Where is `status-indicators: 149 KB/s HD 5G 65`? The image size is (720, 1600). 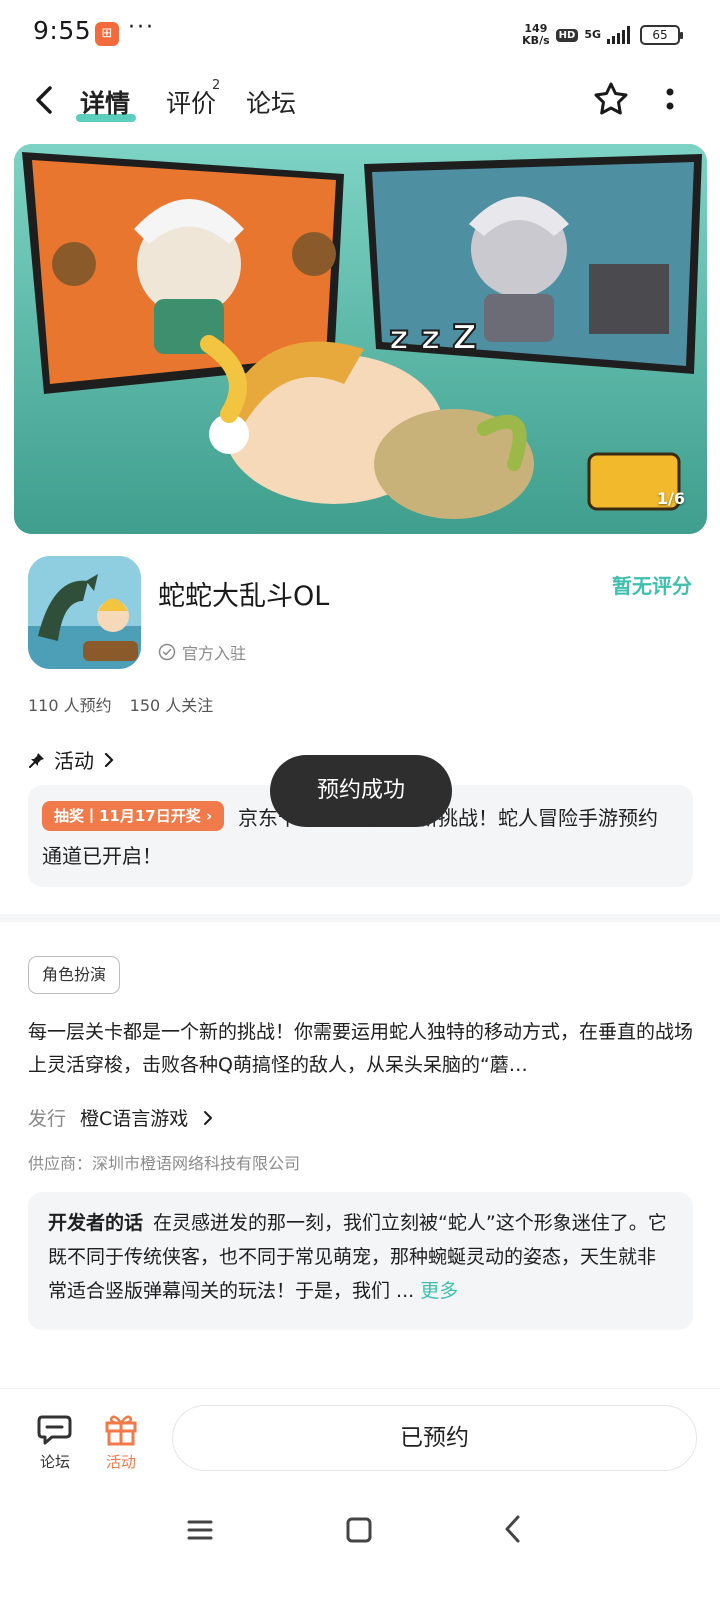
status-indicators: 149 KB/s HD 5G 65 is located at coordinates (602, 35).